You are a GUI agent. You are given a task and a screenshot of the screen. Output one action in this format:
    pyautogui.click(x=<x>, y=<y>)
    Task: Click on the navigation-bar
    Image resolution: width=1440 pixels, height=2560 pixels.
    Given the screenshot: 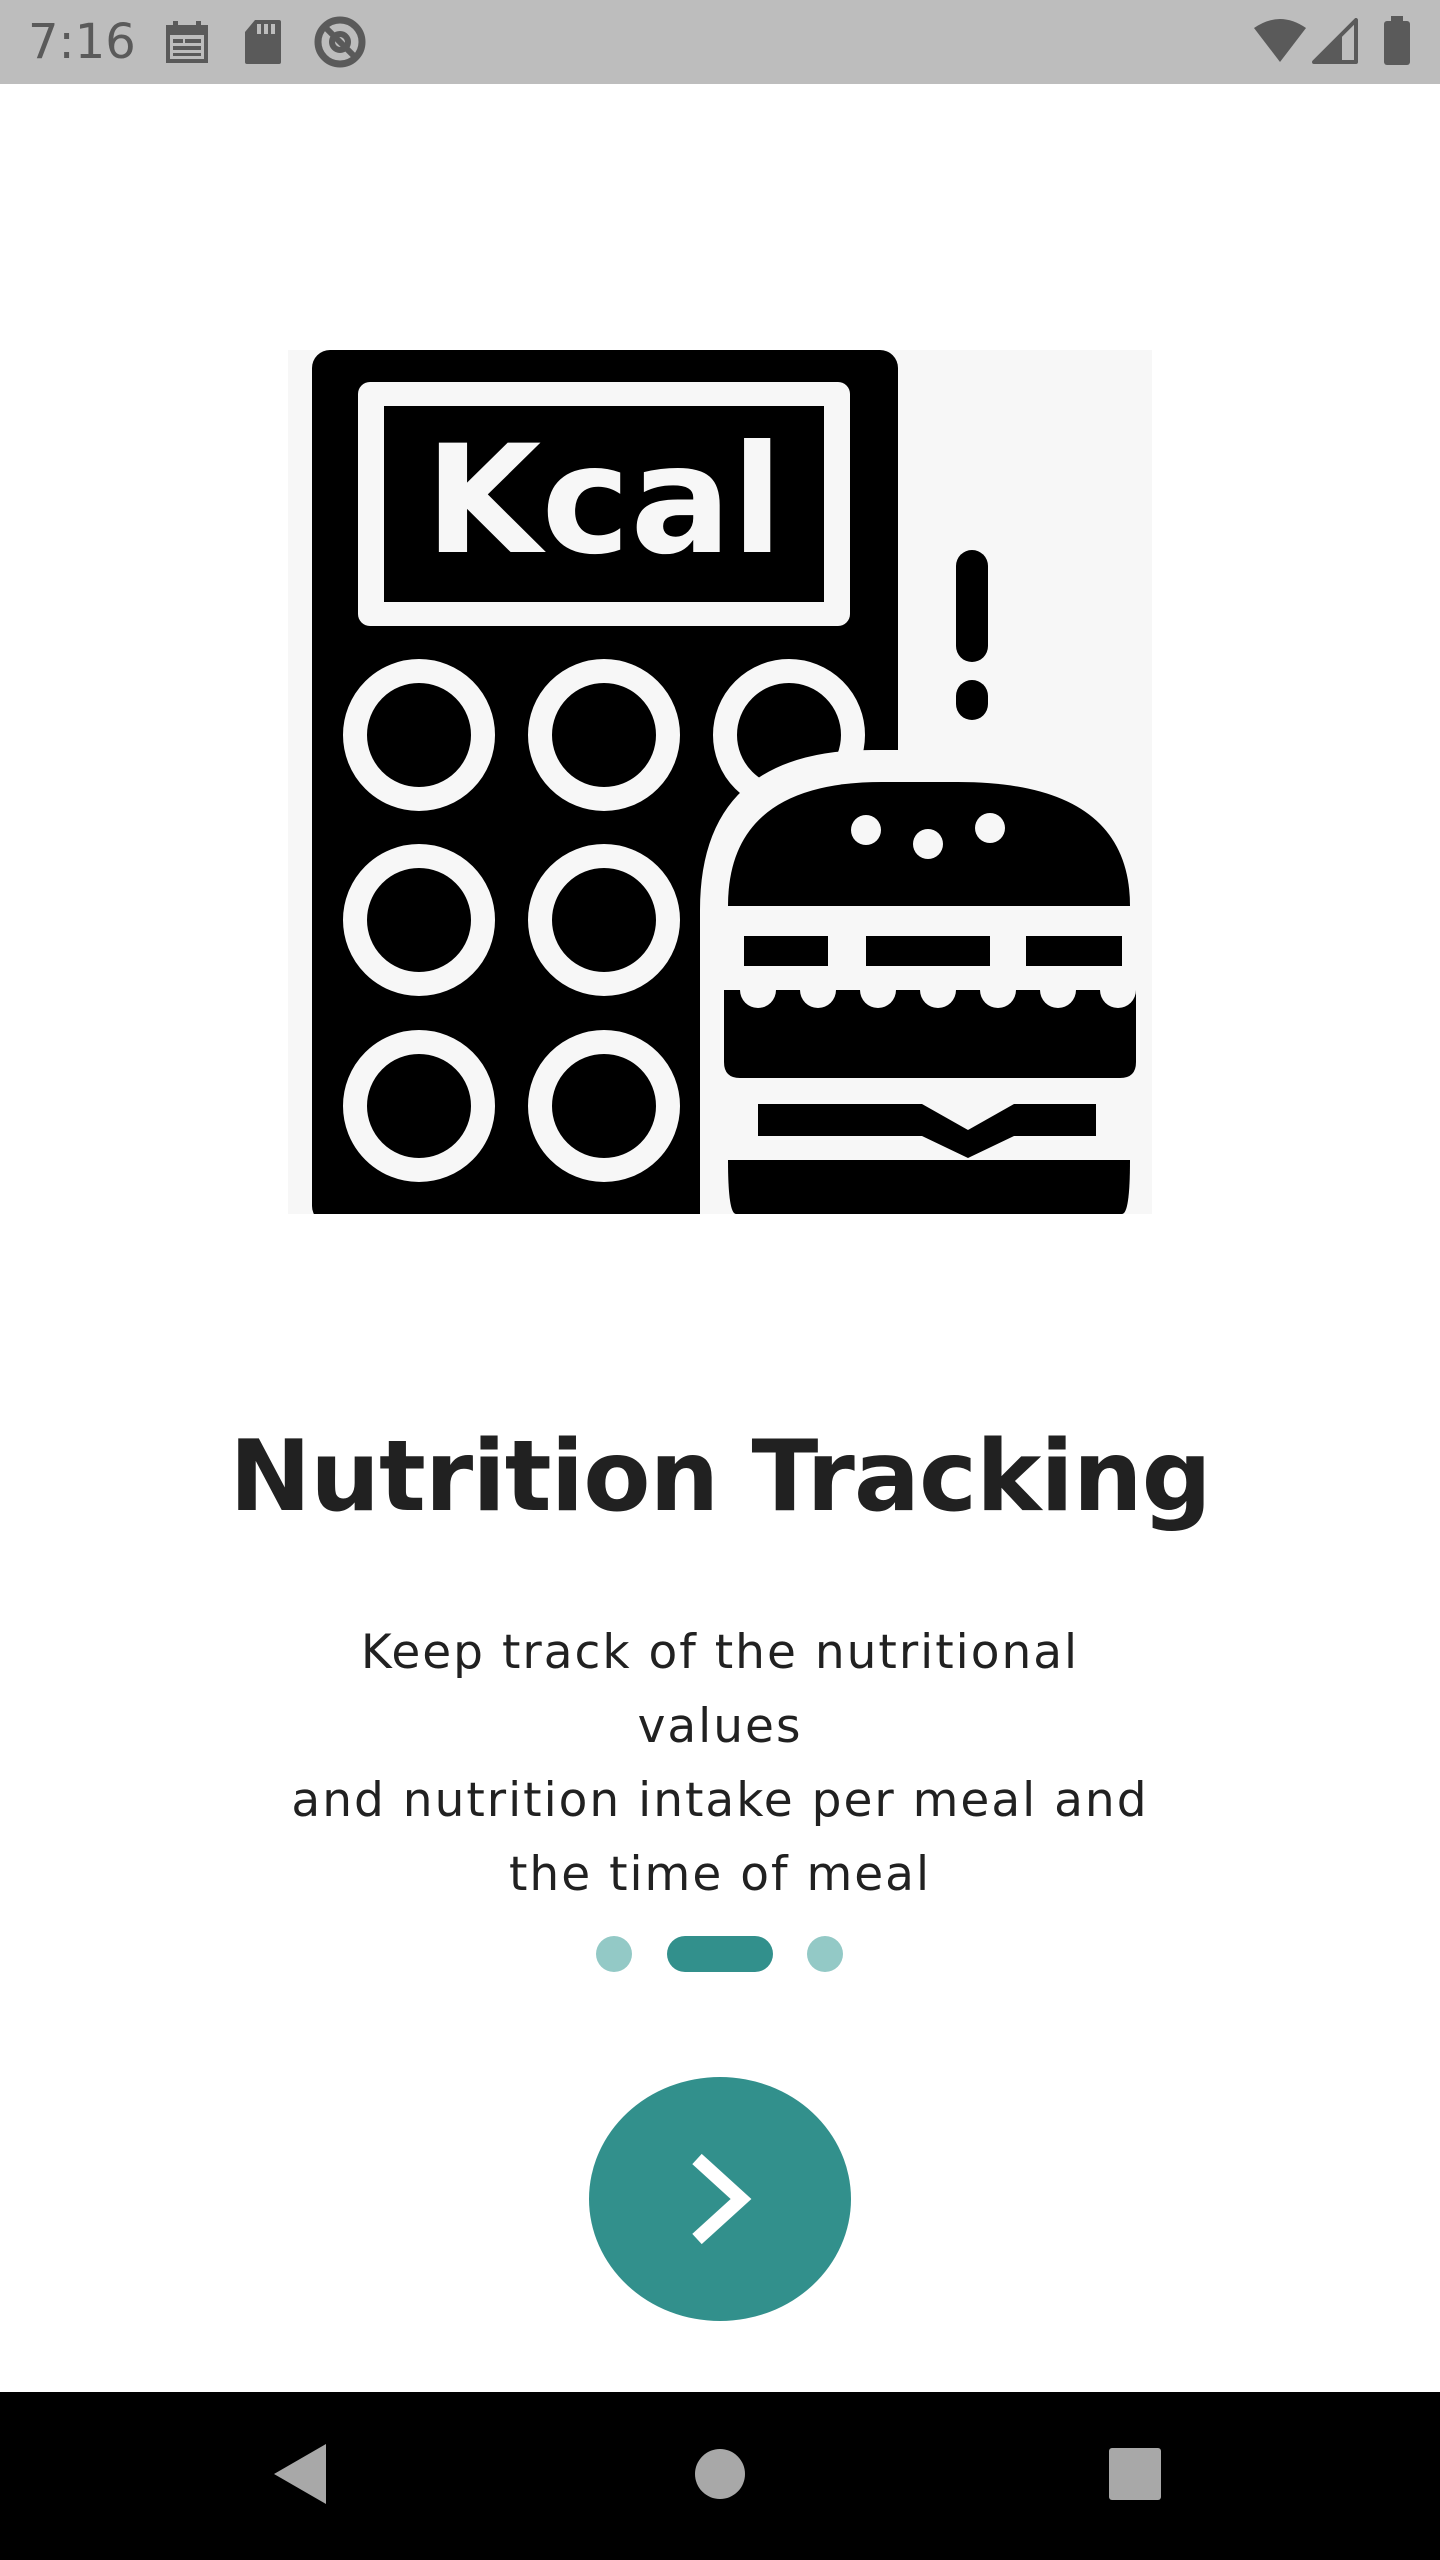 What is the action you would take?
    pyautogui.click(x=720, y=2476)
    